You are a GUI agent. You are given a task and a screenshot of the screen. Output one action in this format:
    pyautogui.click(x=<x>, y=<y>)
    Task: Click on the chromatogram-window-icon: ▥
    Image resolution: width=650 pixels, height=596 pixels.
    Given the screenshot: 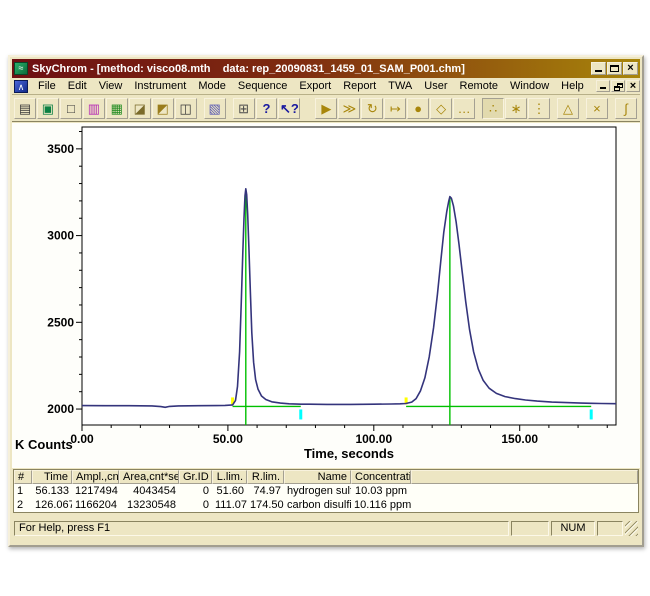 What is the action you would take?
    pyautogui.click(x=93, y=108)
    